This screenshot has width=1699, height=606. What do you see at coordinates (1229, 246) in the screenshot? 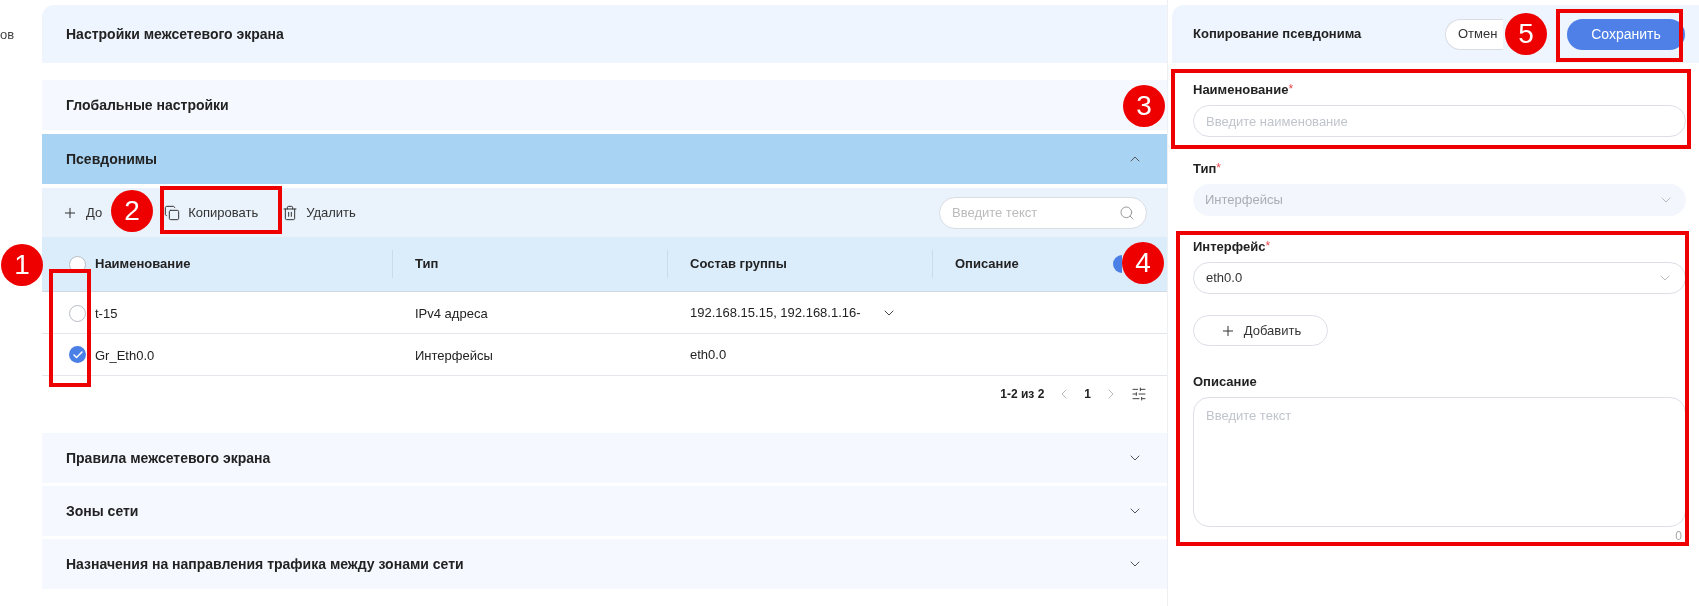
I see `field-label: Интерфейс` at bounding box center [1229, 246].